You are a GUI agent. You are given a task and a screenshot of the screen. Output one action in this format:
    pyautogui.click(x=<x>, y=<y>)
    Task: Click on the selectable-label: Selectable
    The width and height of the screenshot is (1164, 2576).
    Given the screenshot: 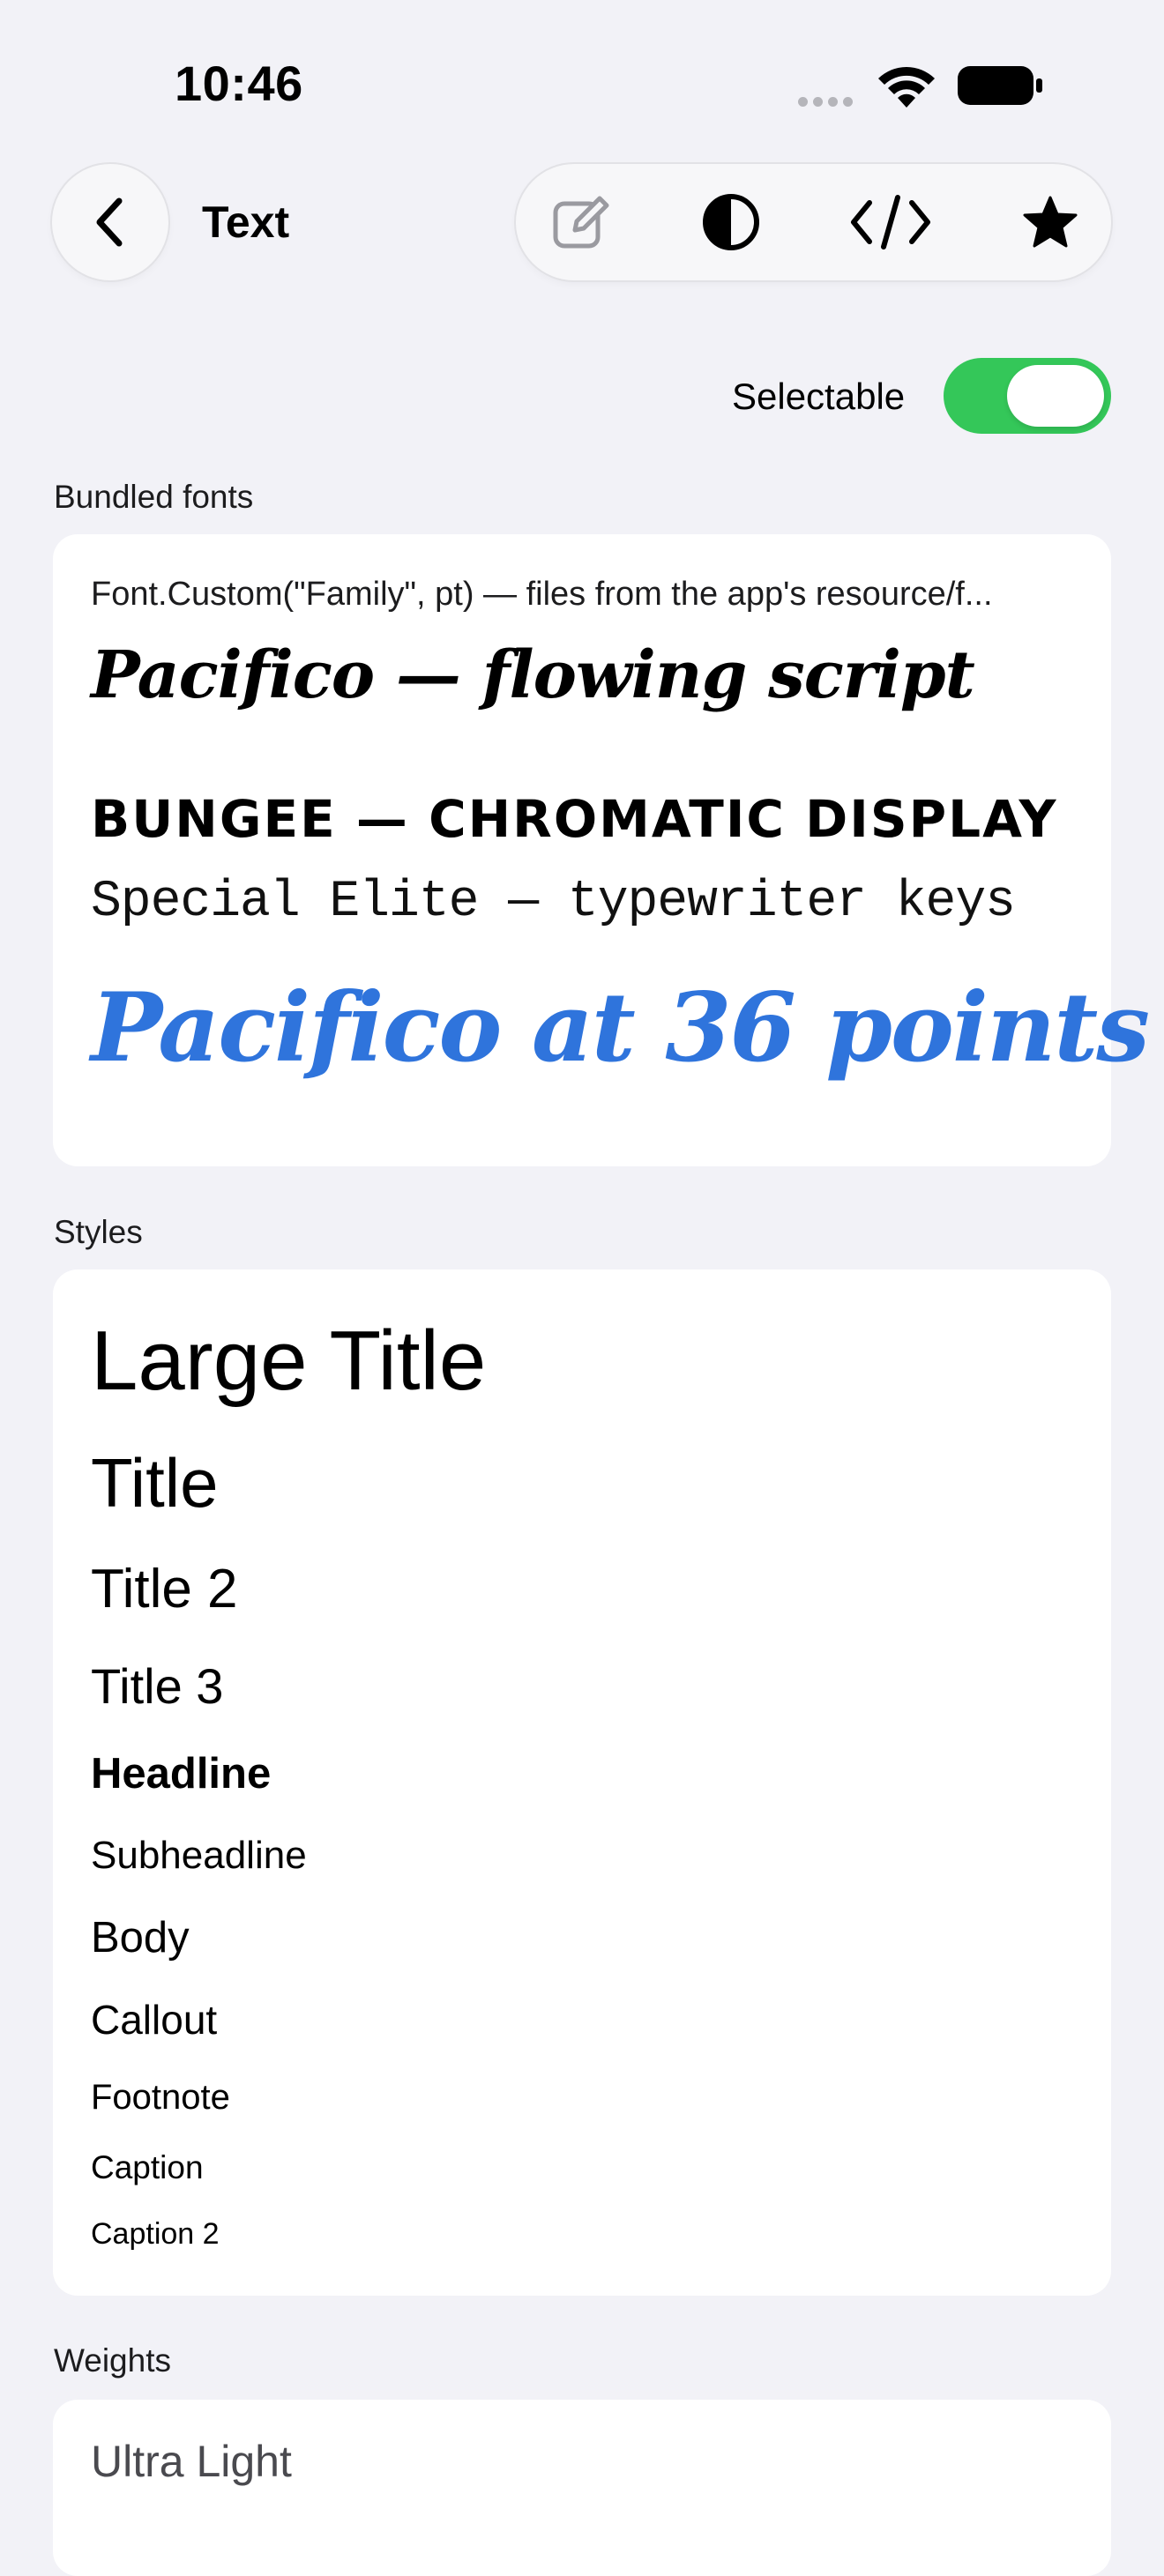 What is the action you would take?
    pyautogui.click(x=819, y=396)
    